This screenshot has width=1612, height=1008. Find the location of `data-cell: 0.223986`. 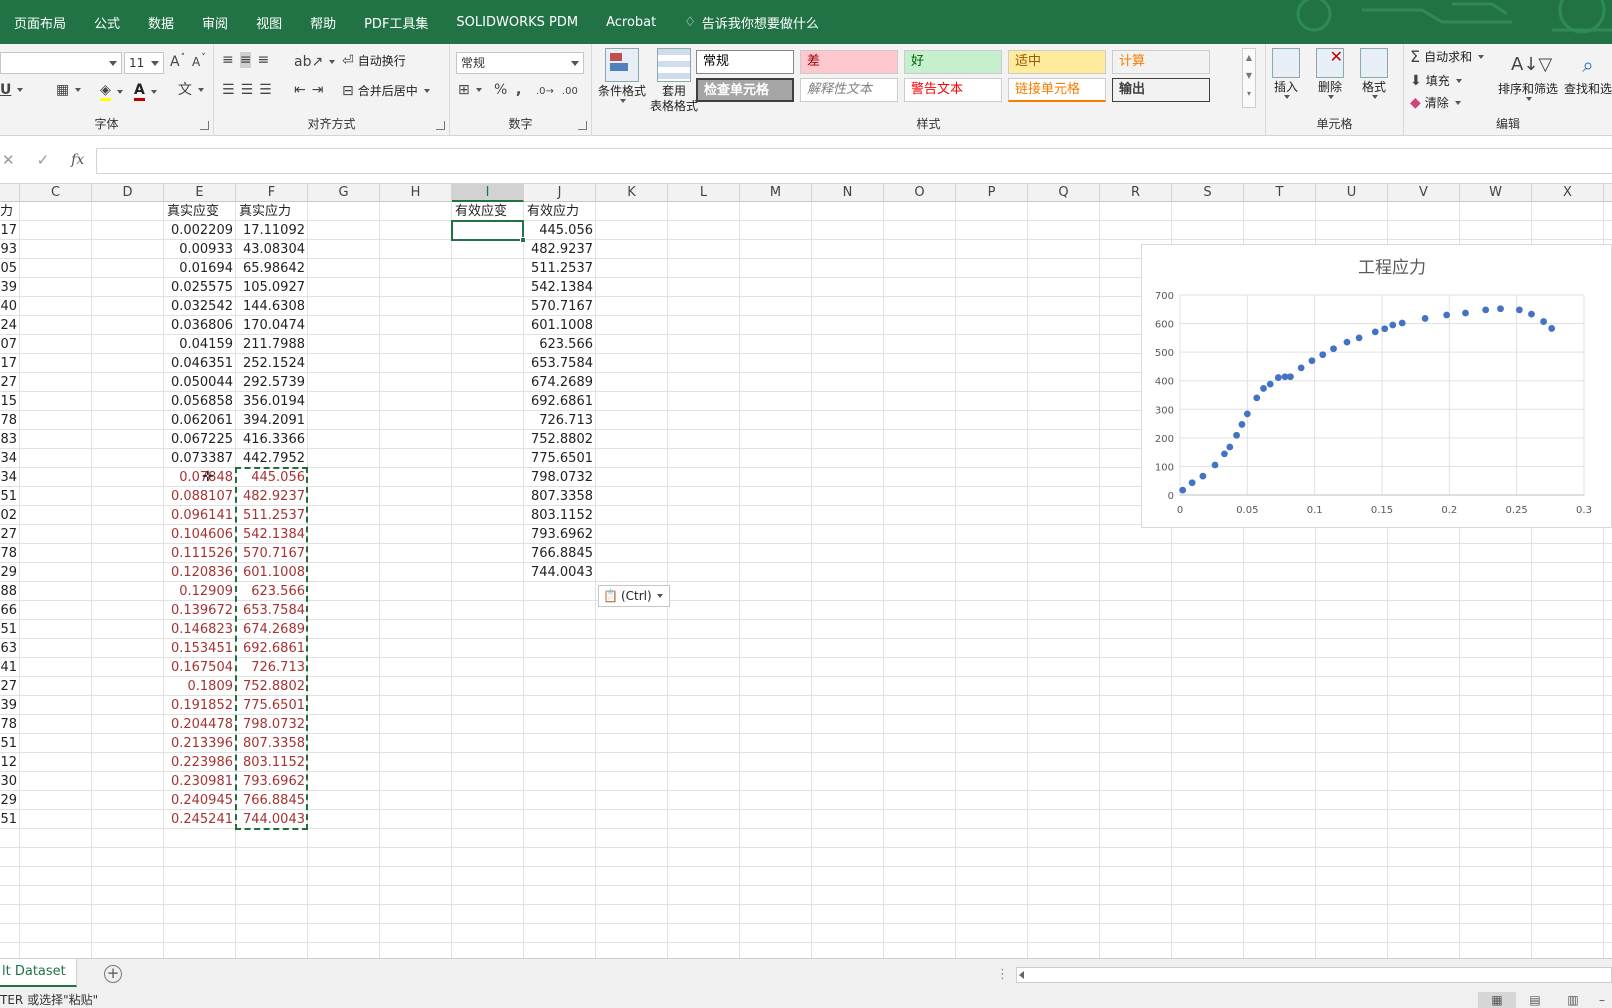

data-cell: 0.223986 is located at coordinates (199, 762).